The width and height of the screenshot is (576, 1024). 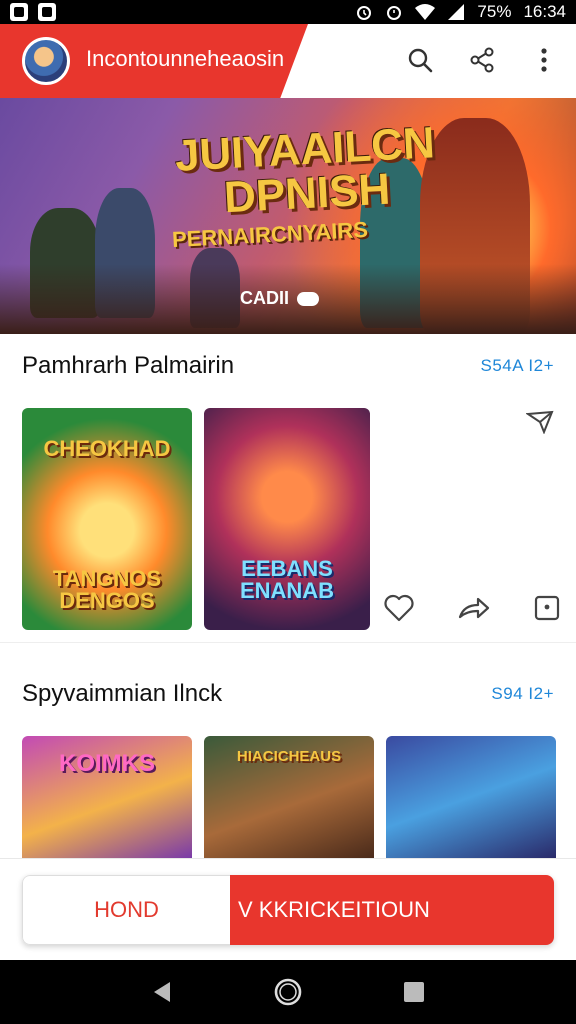 I want to click on card-title: HIACICHEAUS, so click(x=289, y=756).